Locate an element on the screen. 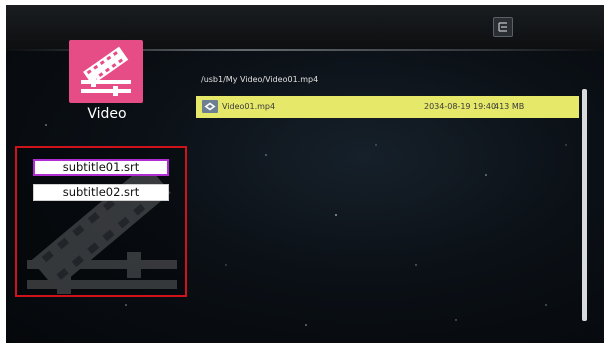  scrollbar-track is located at coordinates (584, 205).